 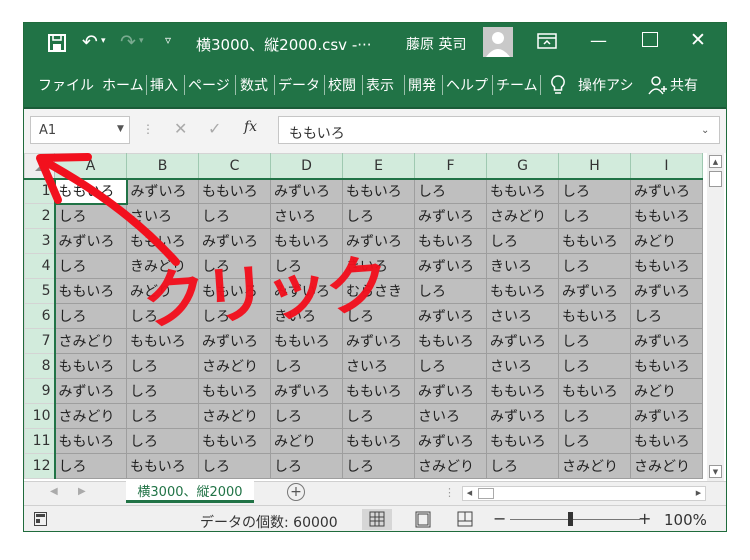 What do you see at coordinates (594, 166) in the screenshot?
I see `column-header-h: H` at bounding box center [594, 166].